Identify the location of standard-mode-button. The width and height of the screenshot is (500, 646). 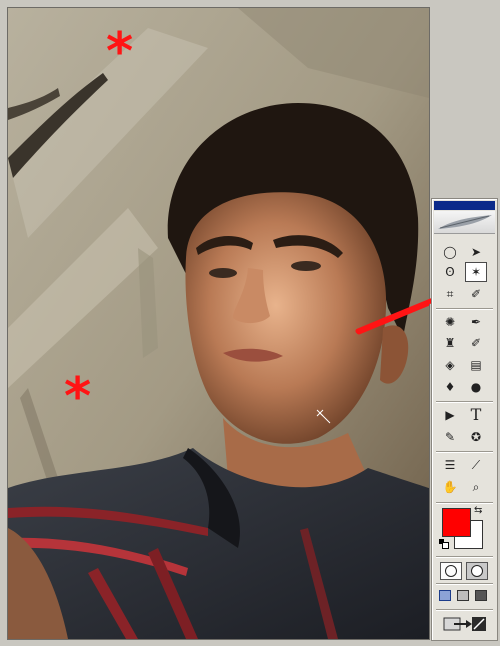
(451, 571).